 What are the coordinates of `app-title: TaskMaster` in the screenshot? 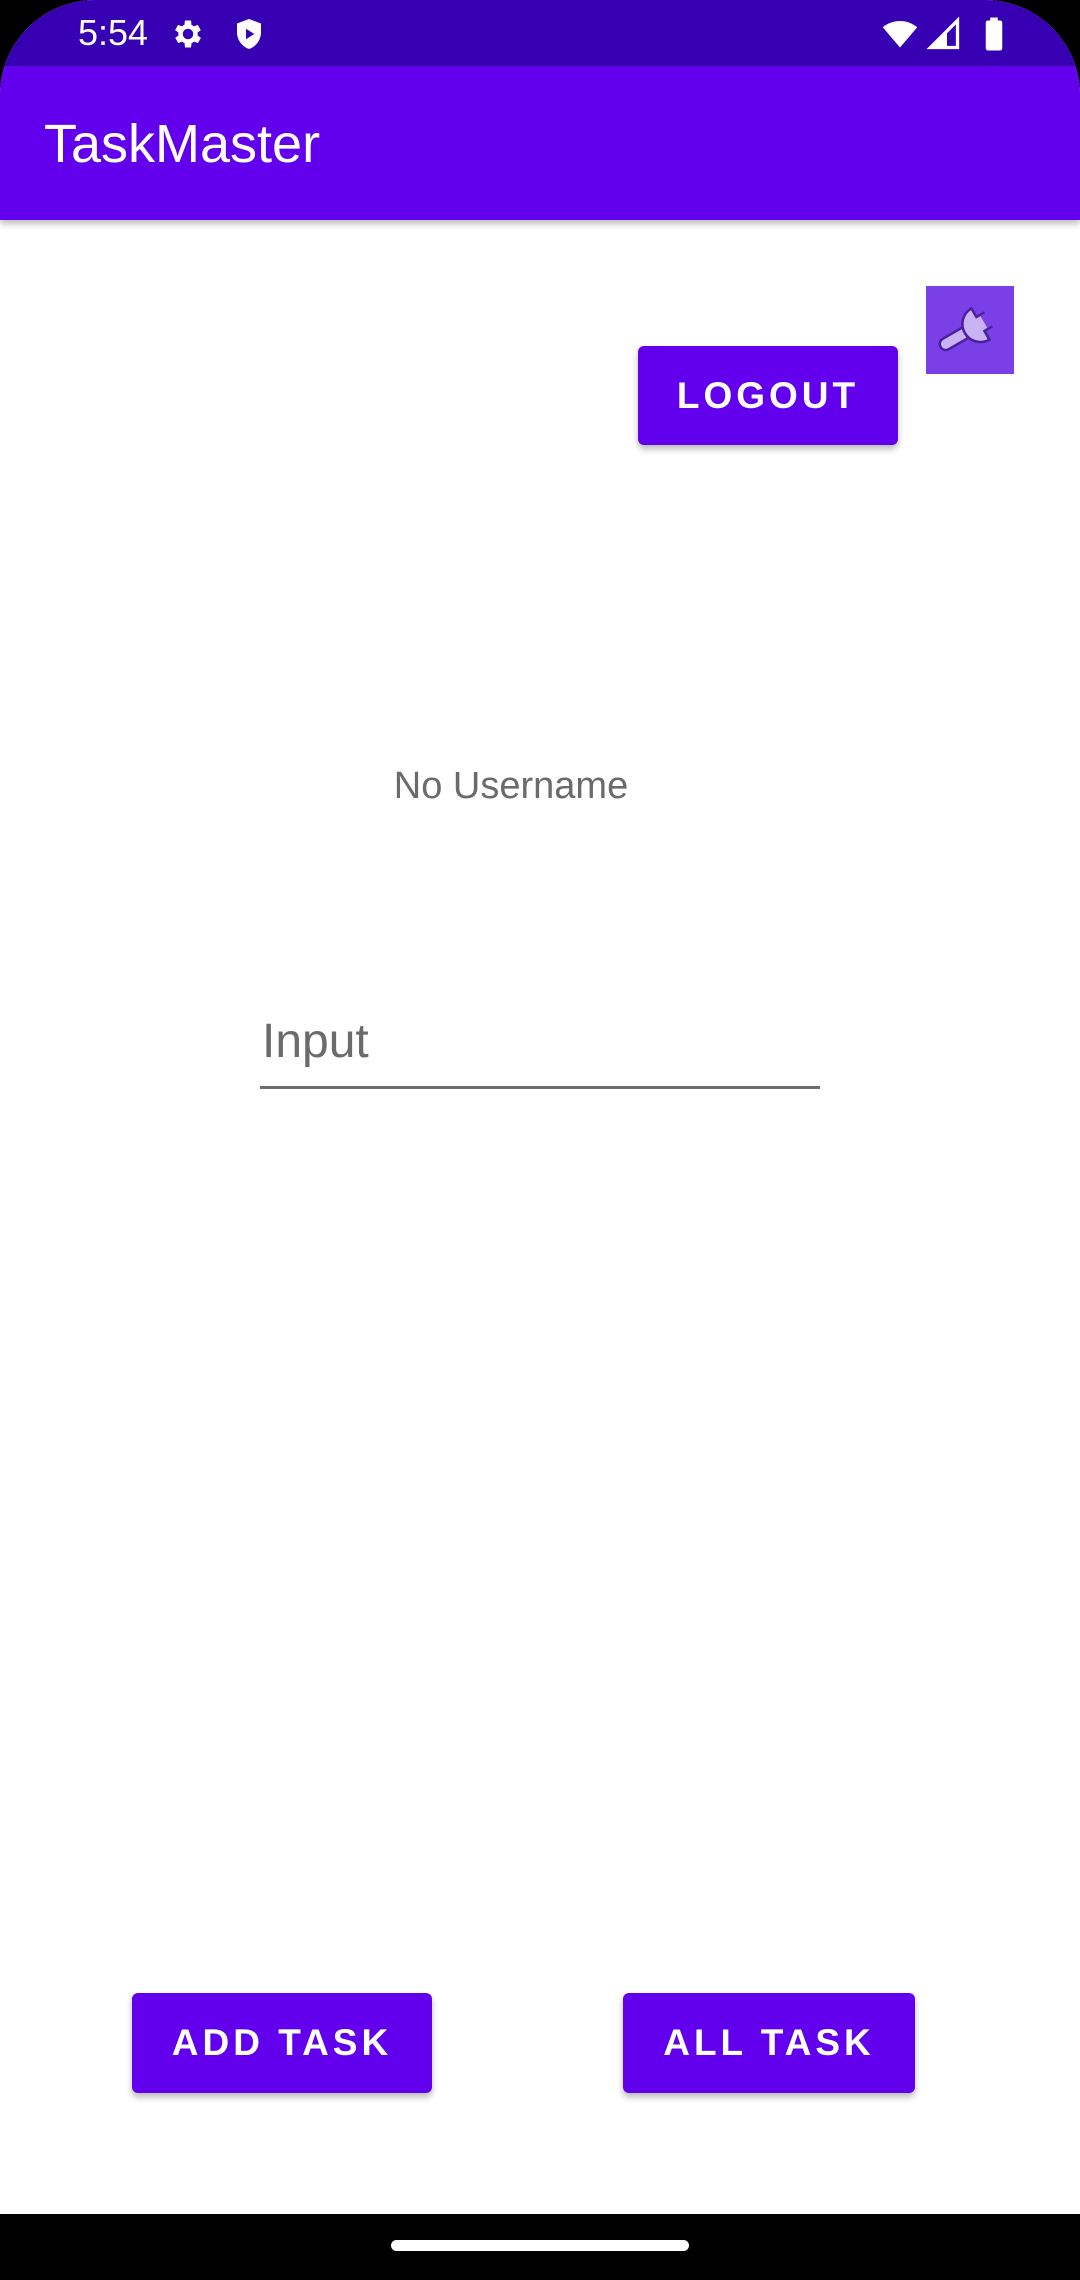 It's located at (182, 144).